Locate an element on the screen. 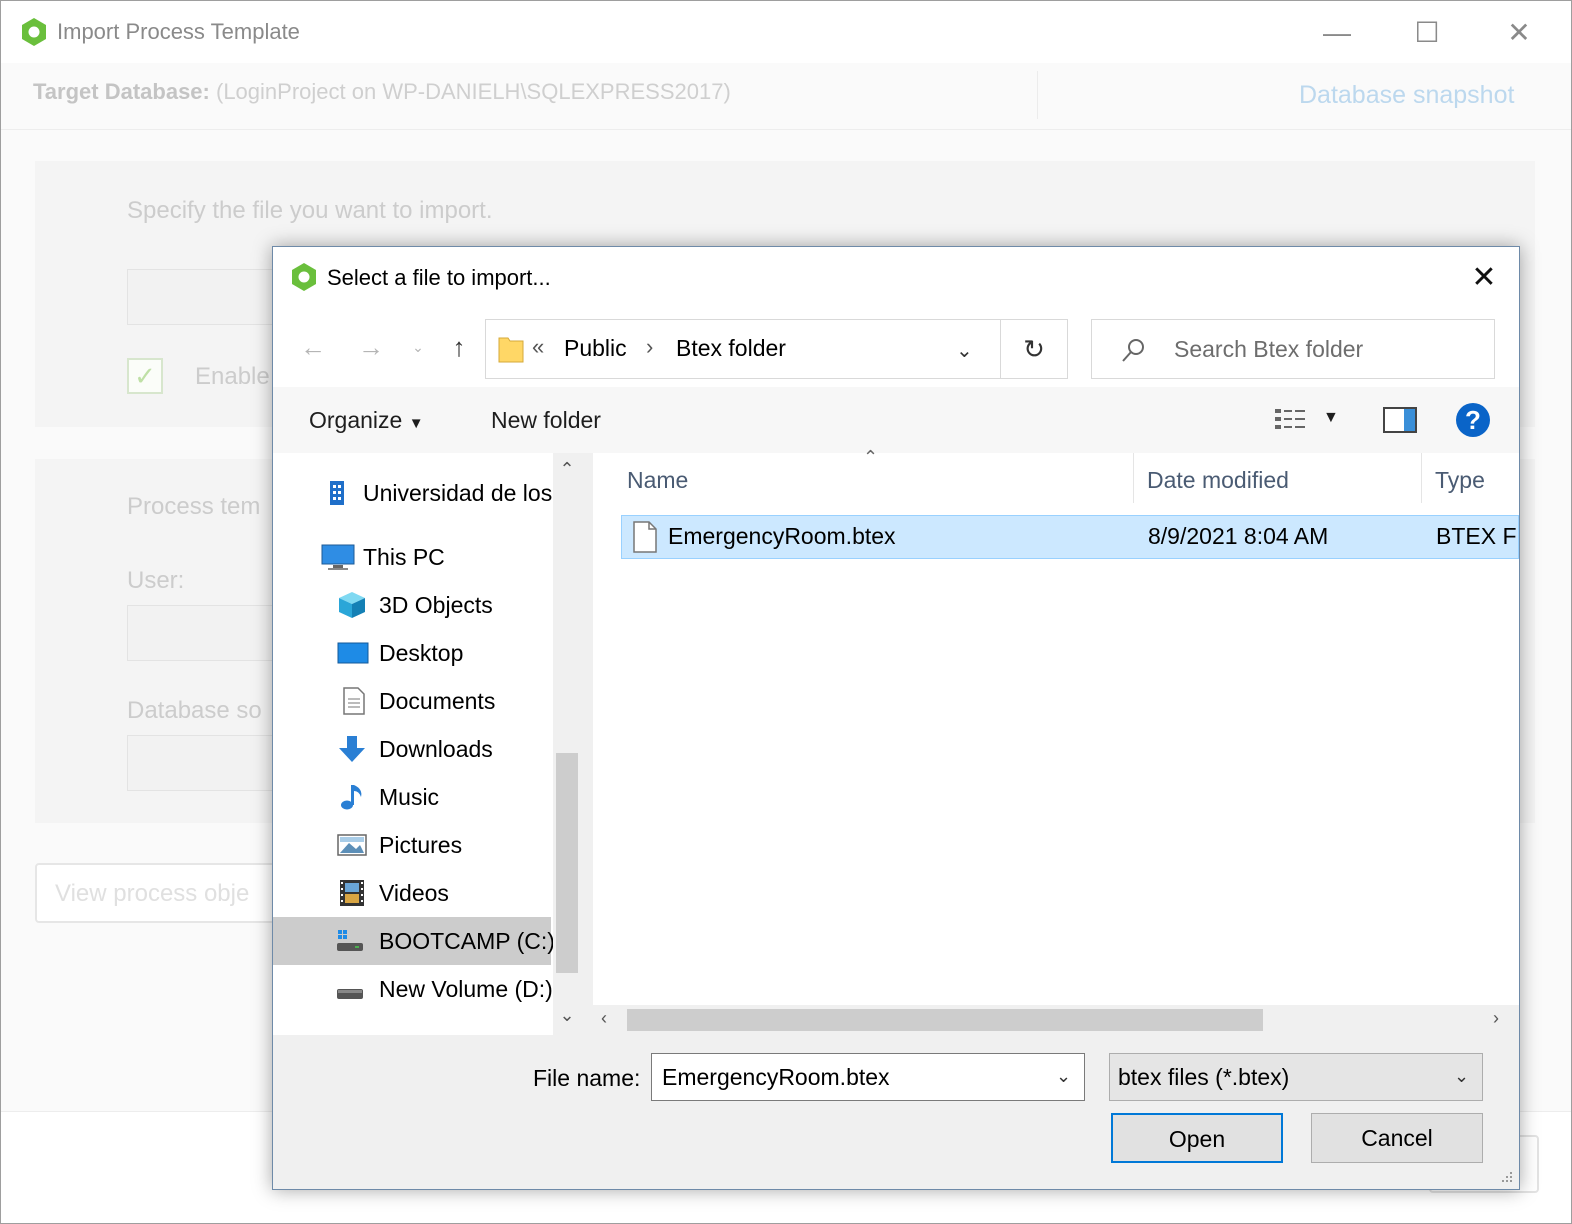 Image resolution: width=1572 pixels, height=1224 pixels. dialog-close-icon: ✕ is located at coordinates (1484, 279).